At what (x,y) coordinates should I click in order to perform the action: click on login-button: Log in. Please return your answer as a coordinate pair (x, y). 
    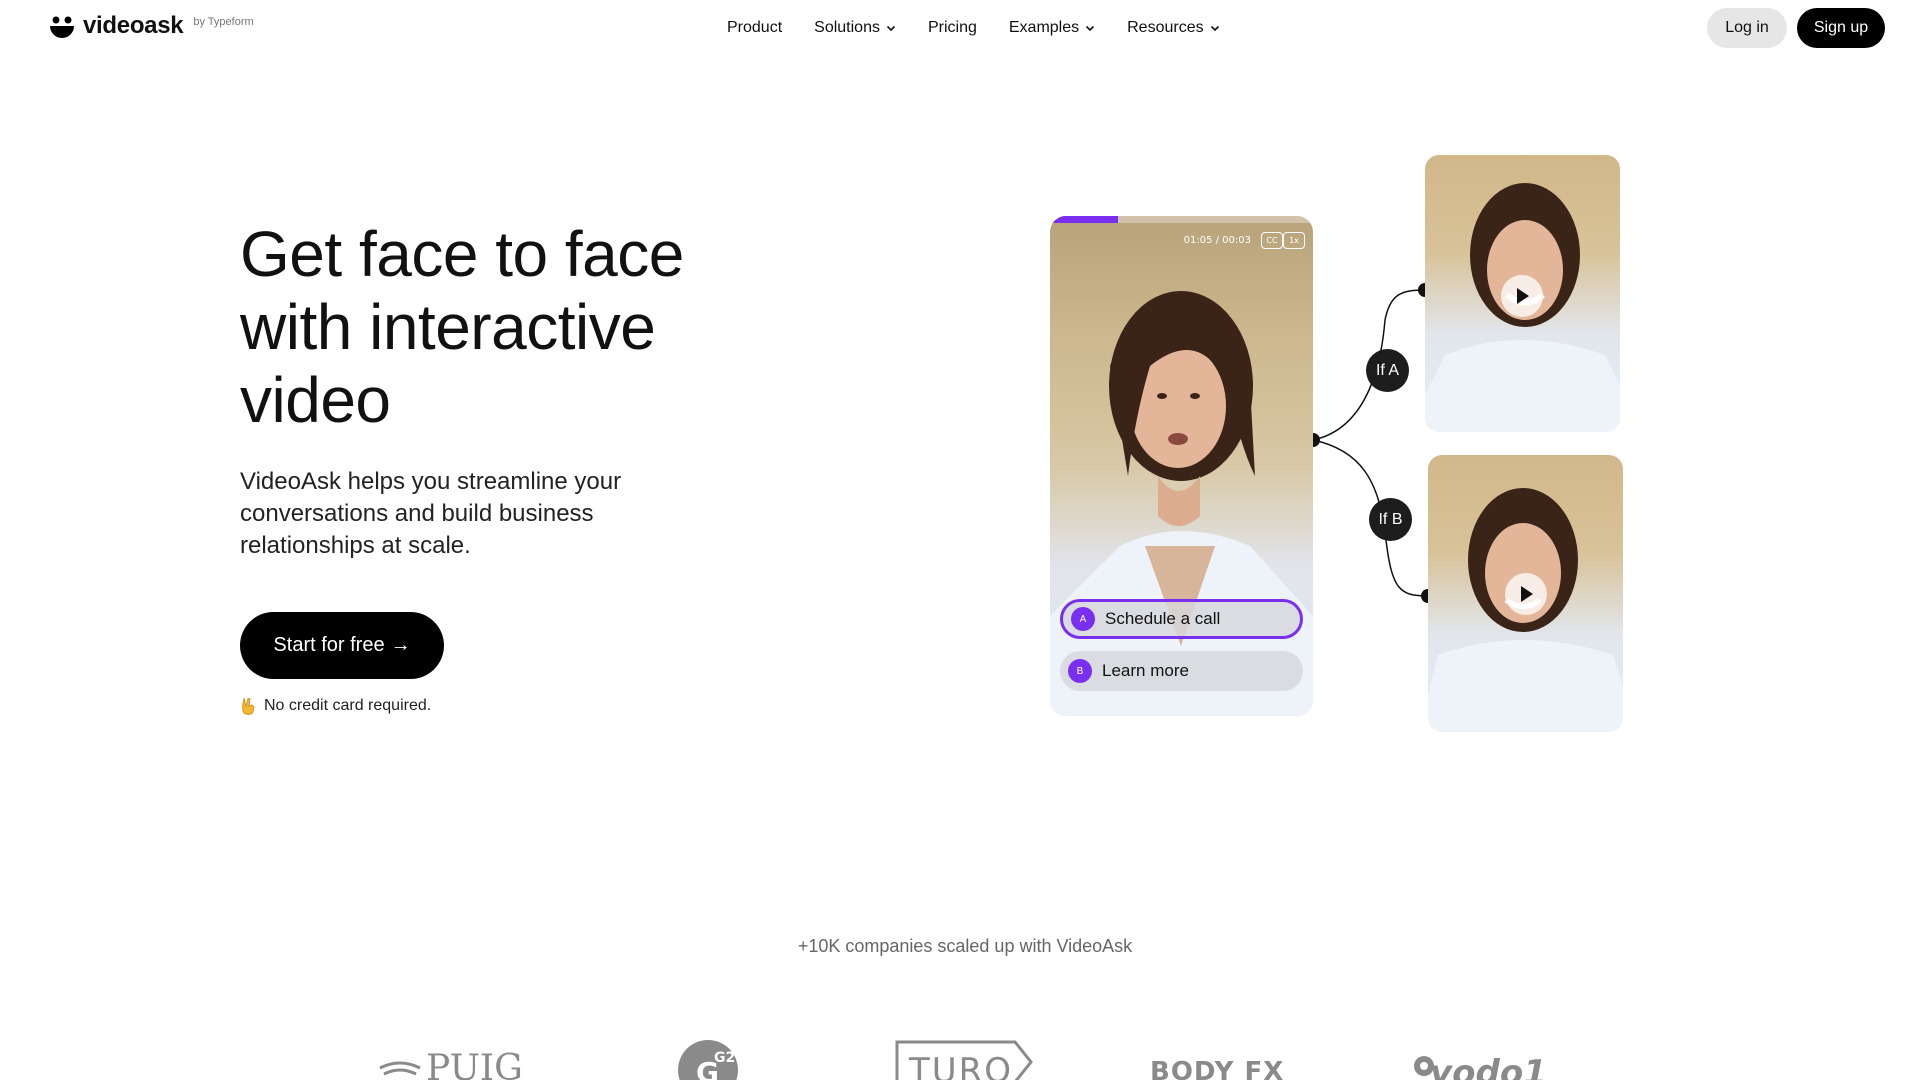
    Looking at the image, I should click on (1747, 28).